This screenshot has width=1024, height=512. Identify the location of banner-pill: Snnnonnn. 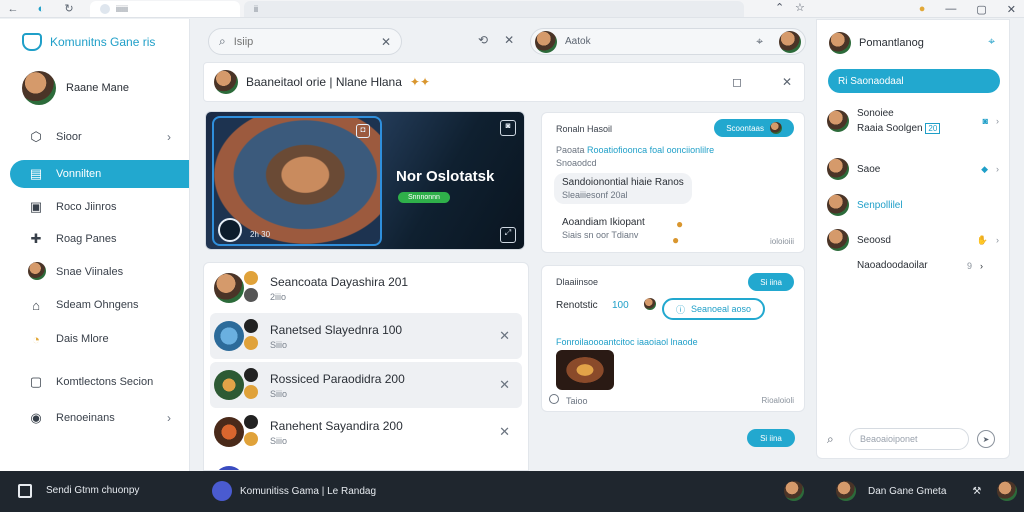
(424, 197).